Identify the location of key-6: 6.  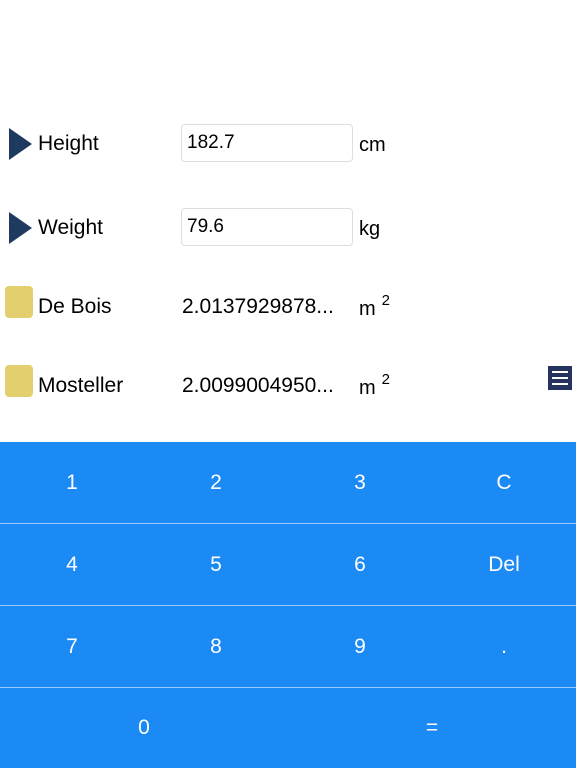
(360, 564).